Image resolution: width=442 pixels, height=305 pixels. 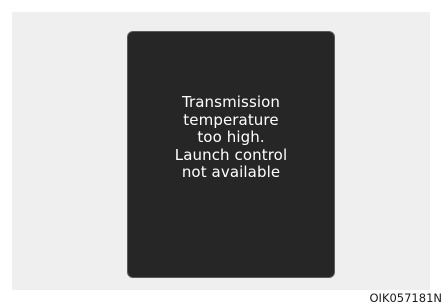 I want to click on warning-message-line: too high., so click(x=231, y=137).